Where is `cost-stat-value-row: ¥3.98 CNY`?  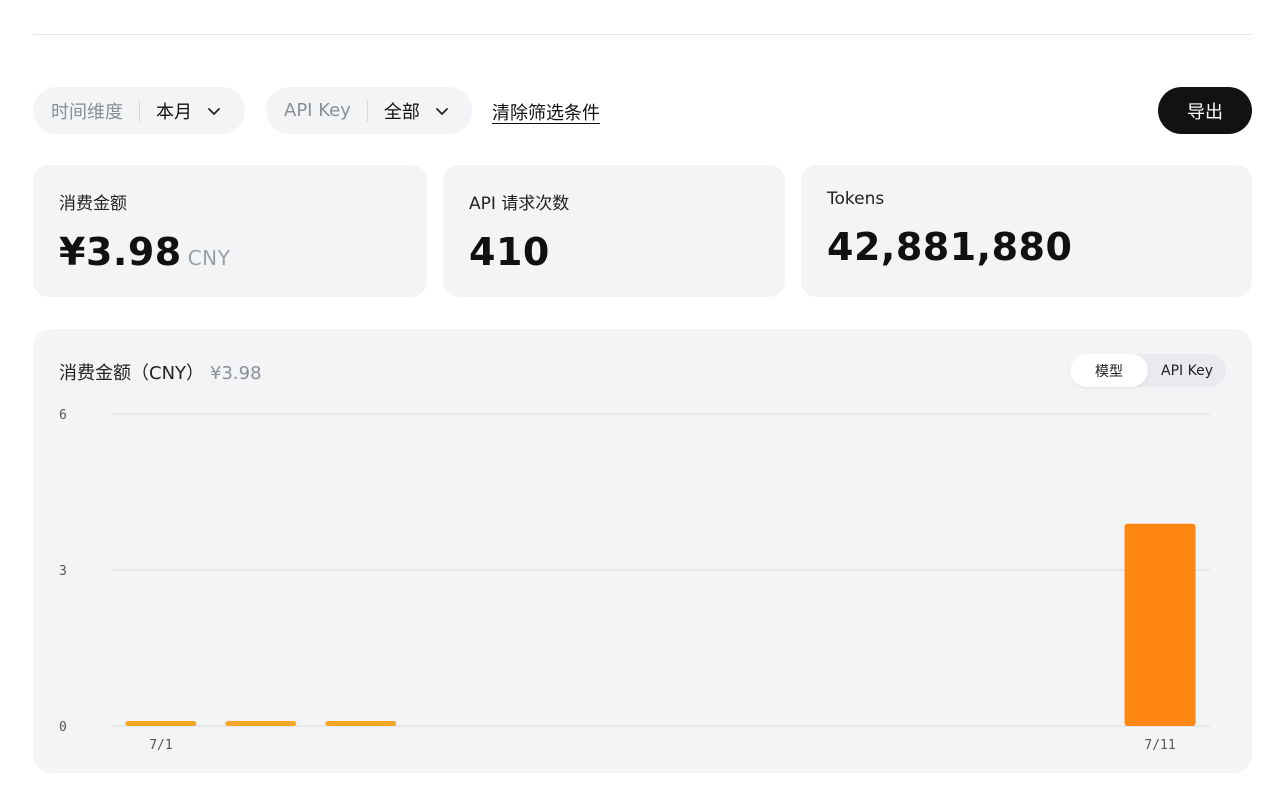
cost-stat-value-row: ¥3.98 CNY is located at coordinates (230, 252).